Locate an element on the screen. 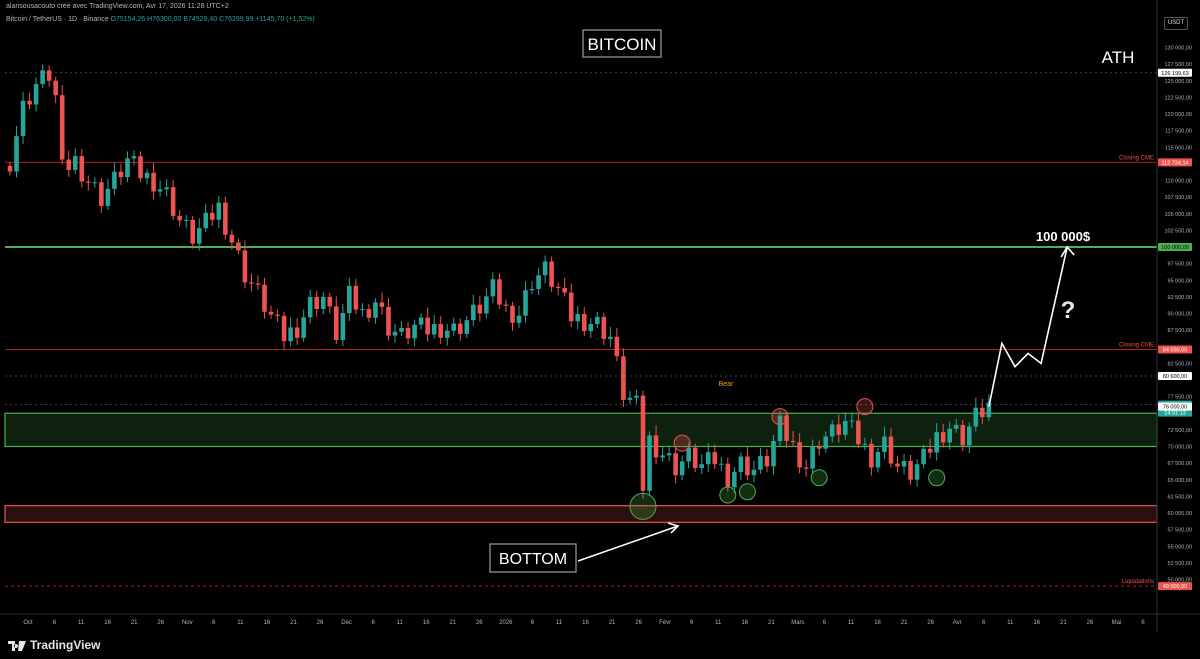 The height and width of the screenshot is (659, 1200). y-tick-label: 55 000,00 is located at coordinates (1180, 547).